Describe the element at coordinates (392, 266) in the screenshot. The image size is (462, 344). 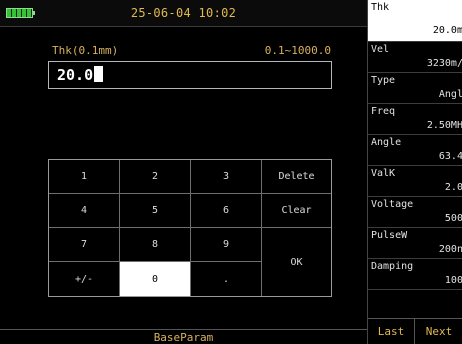
I see `param-label: Damping` at that location.